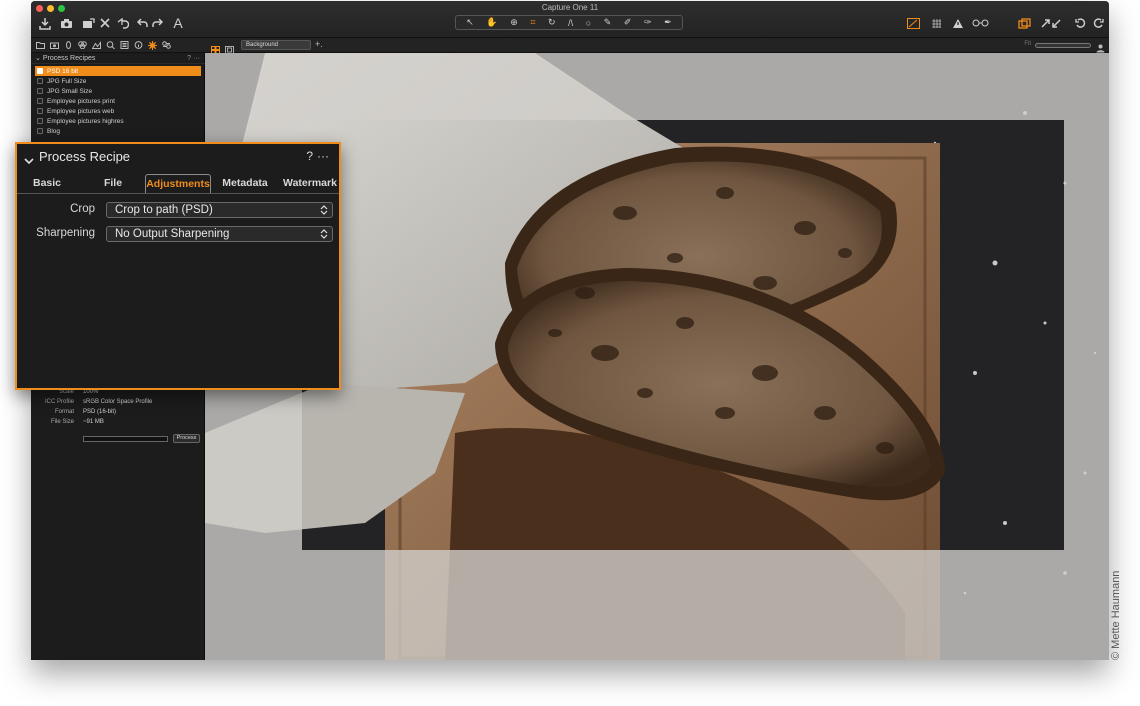 The width and height of the screenshot is (1140, 706). Describe the element at coordinates (118, 81) in the screenshot. I see `recipe-item: JPG Full Size` at that location.